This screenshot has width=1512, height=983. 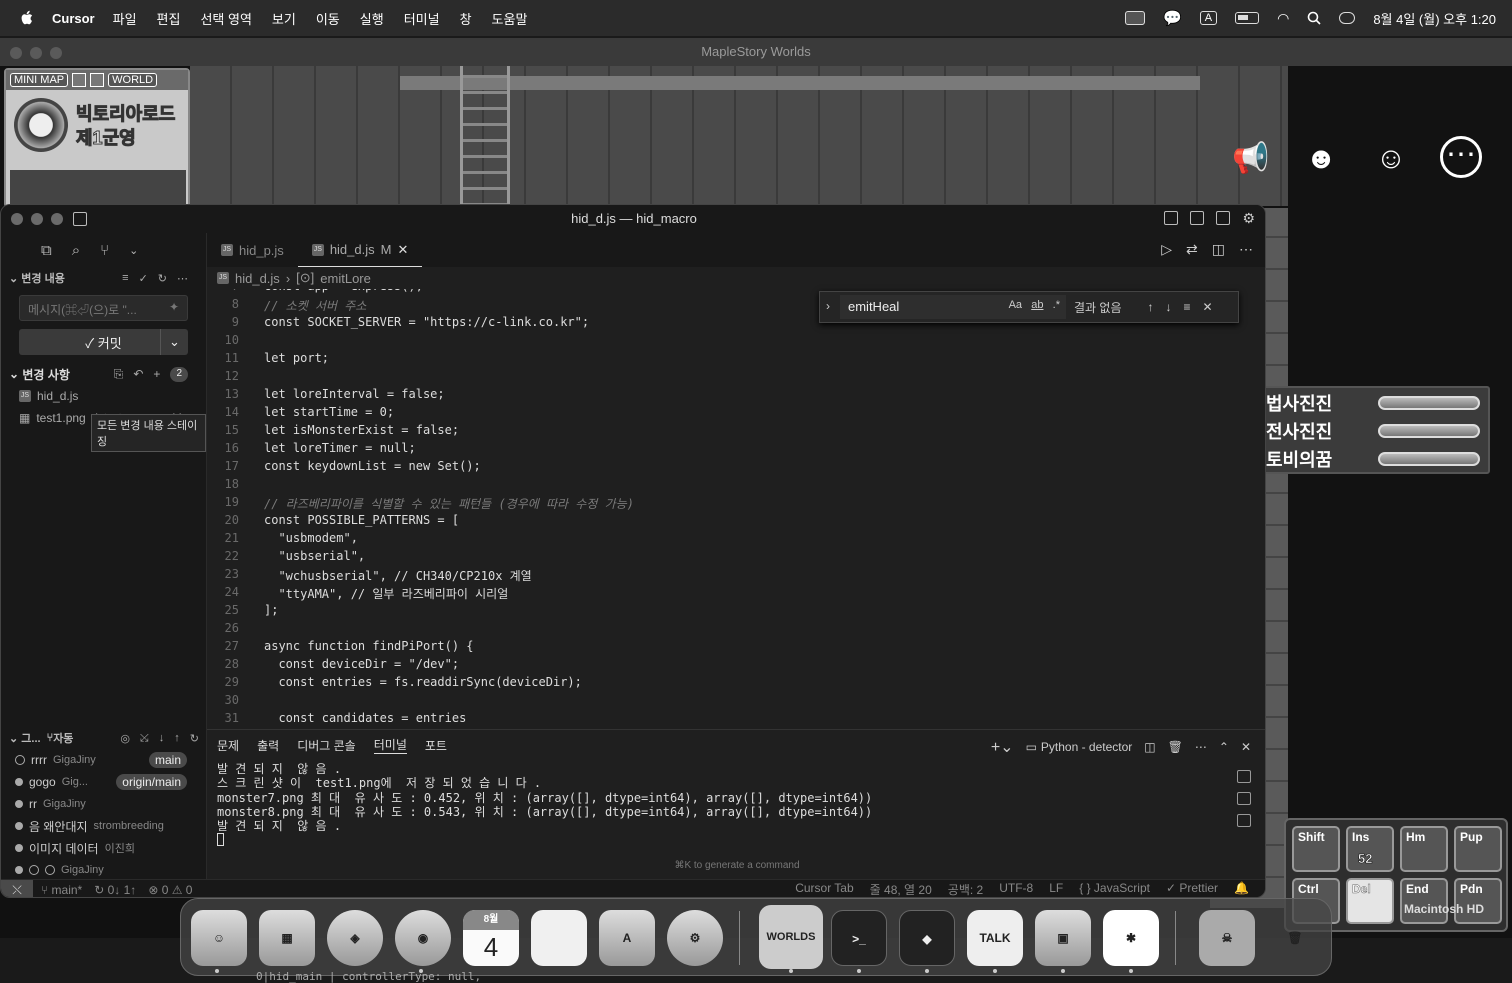 I want to click on close-window-button, so click(x=16, y=53).